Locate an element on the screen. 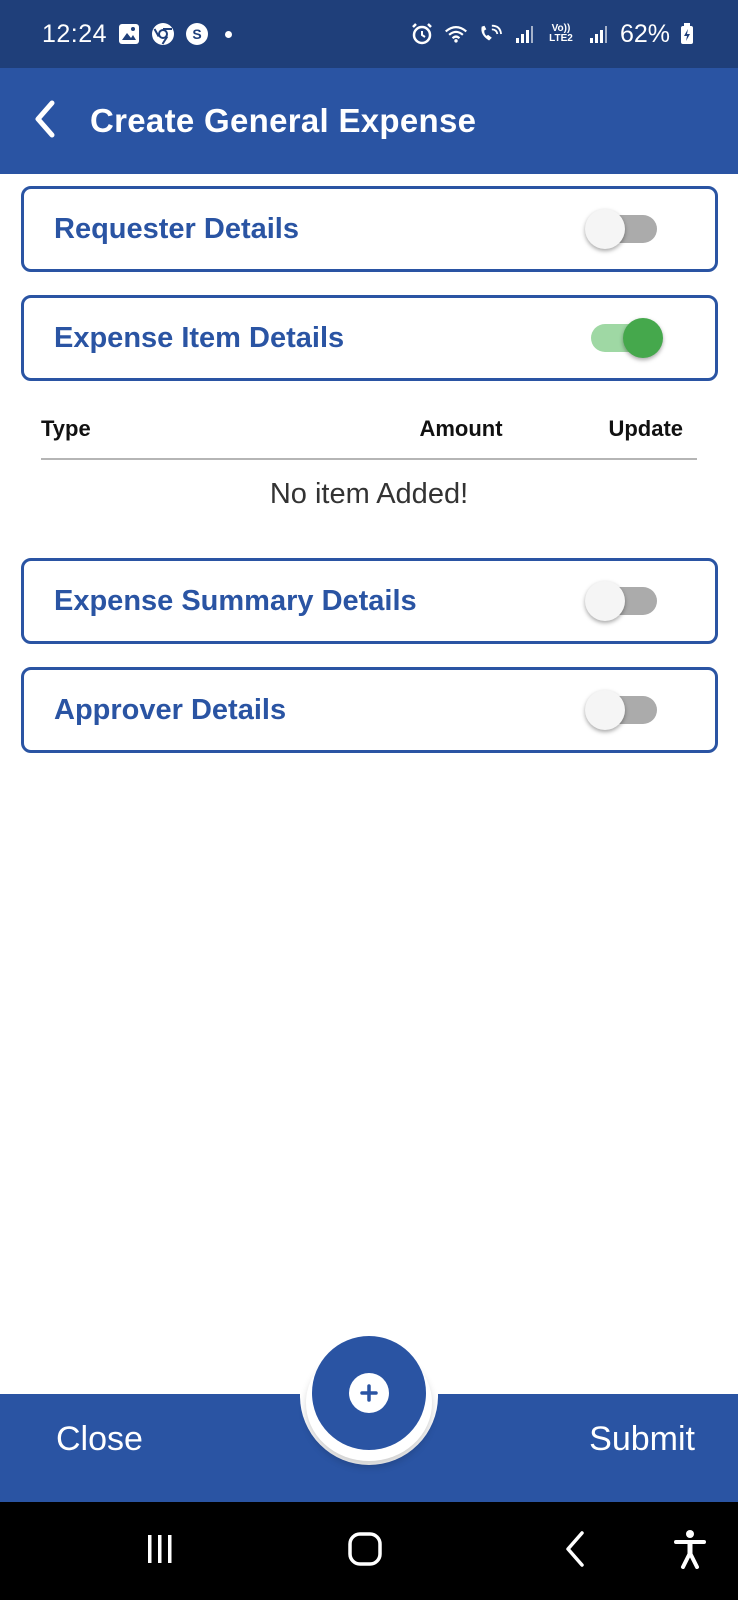  app-header: Create General Expense is located at coordinates (369, 121).